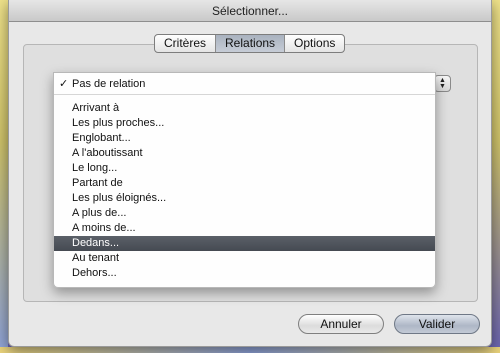 The image size is (500, 353). What do you see at coordinates (244, 84) in the screenshot?
I see `menu-item-current: ✓ Pas de relation` at bounding box center [244, 84].